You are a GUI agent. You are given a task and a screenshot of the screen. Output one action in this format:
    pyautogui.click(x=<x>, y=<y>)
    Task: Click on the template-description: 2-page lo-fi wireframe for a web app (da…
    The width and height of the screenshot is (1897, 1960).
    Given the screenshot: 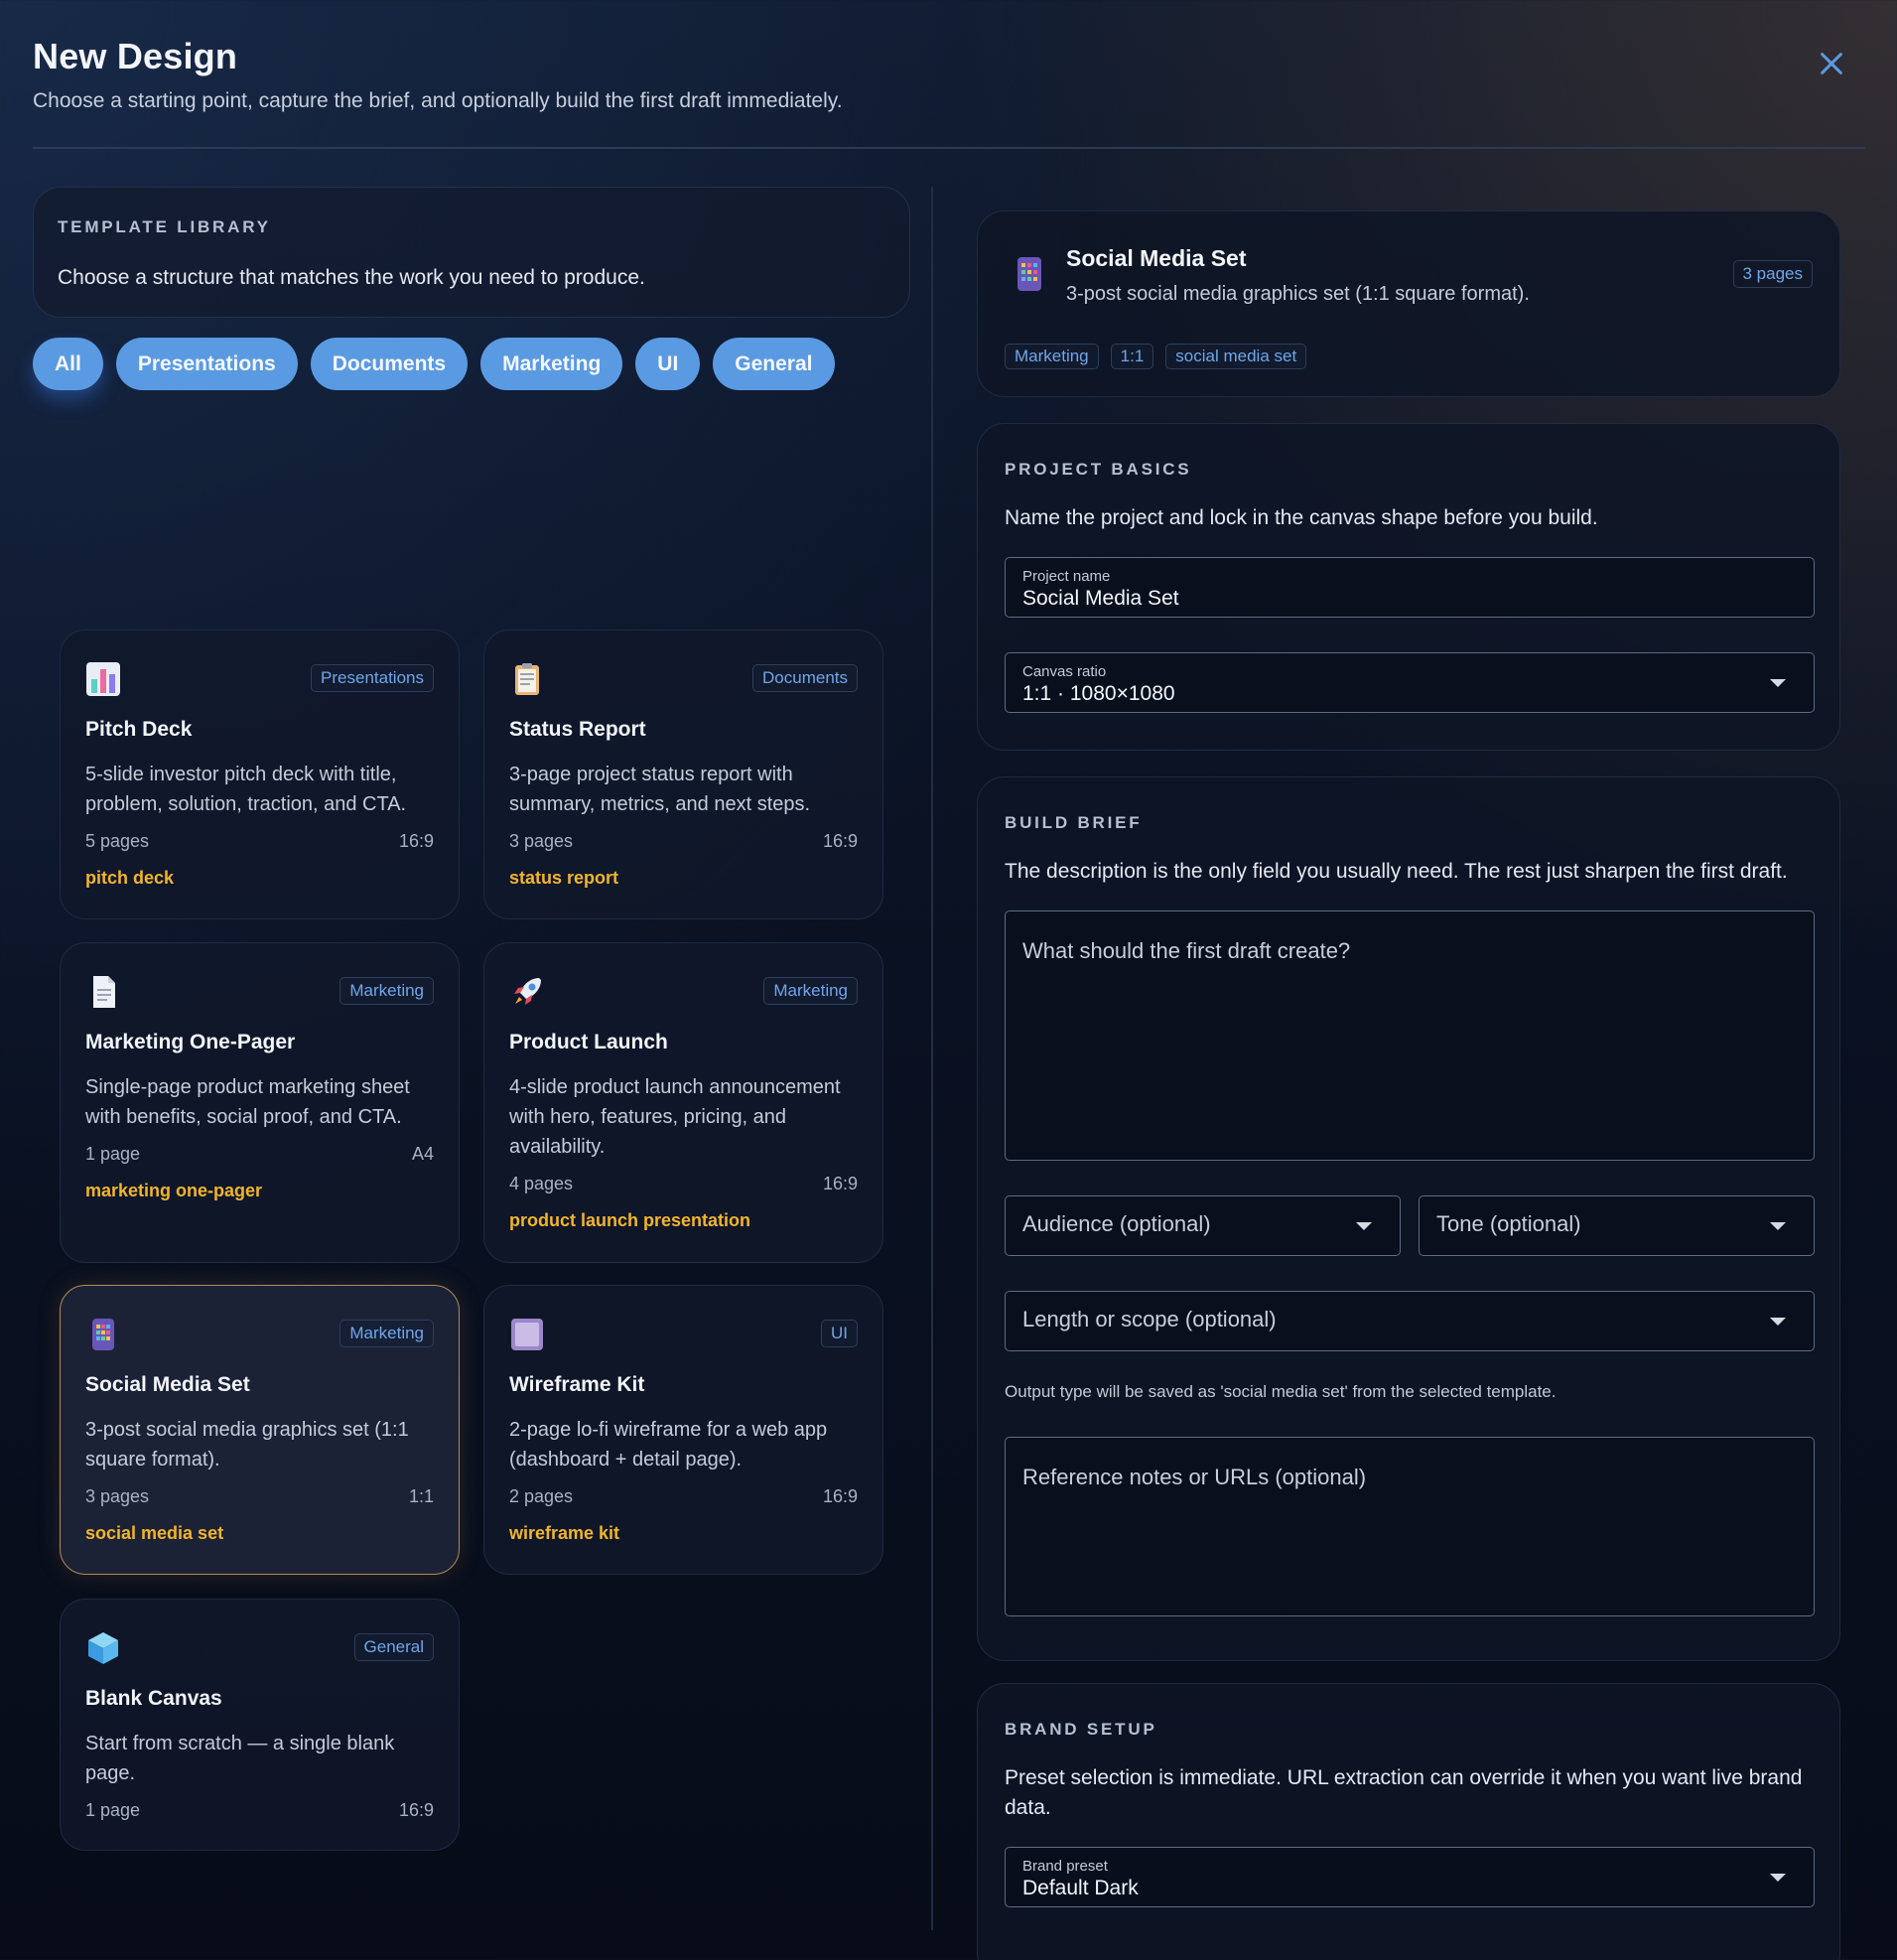 What is the action you would take?
    pyautogui.click(x=668, y=1444)
    